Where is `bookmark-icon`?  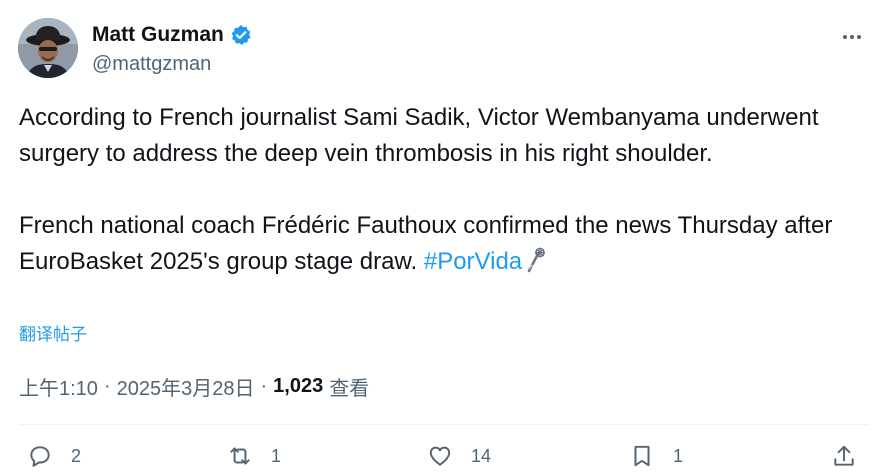
bookmark-icon is located at coordinates (642, 456).